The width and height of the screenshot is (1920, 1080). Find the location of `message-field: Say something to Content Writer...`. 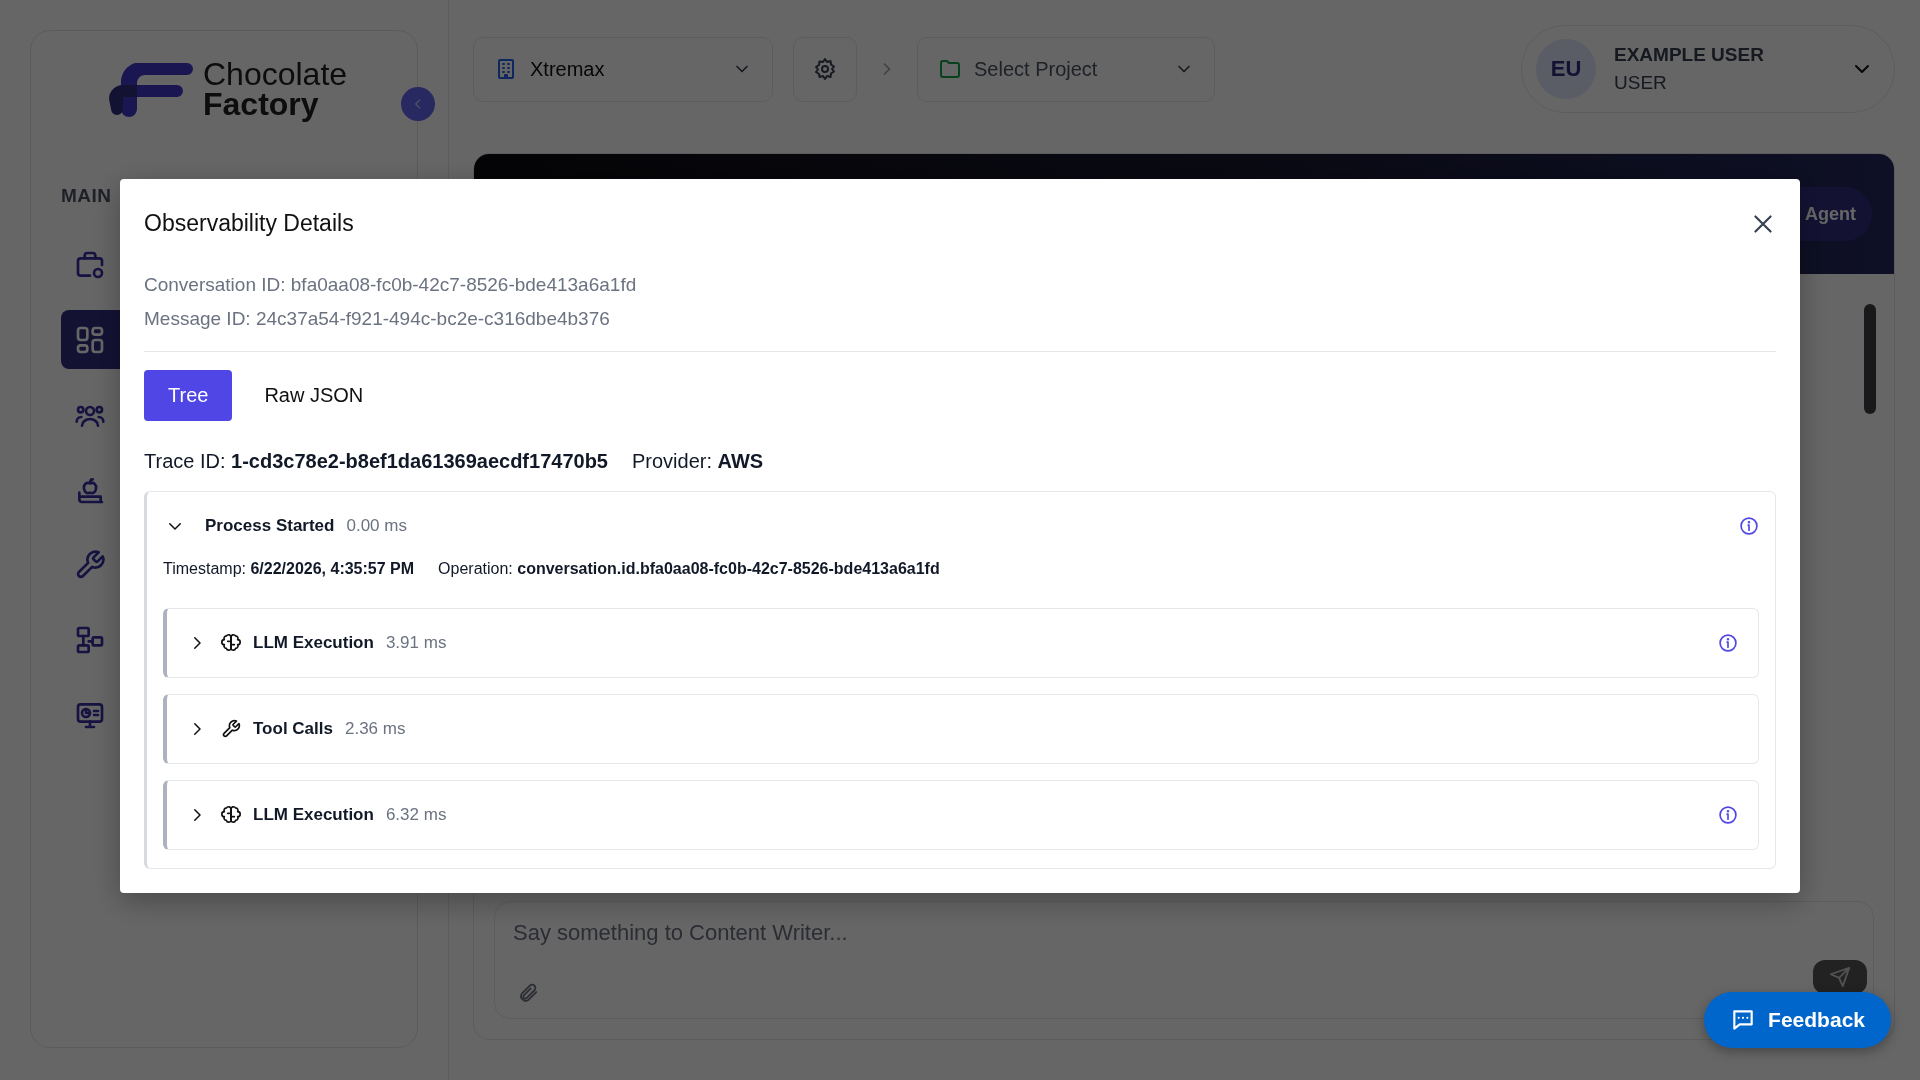

message-field: Say something to Content Writer... is located at coordinates (1117, 933).